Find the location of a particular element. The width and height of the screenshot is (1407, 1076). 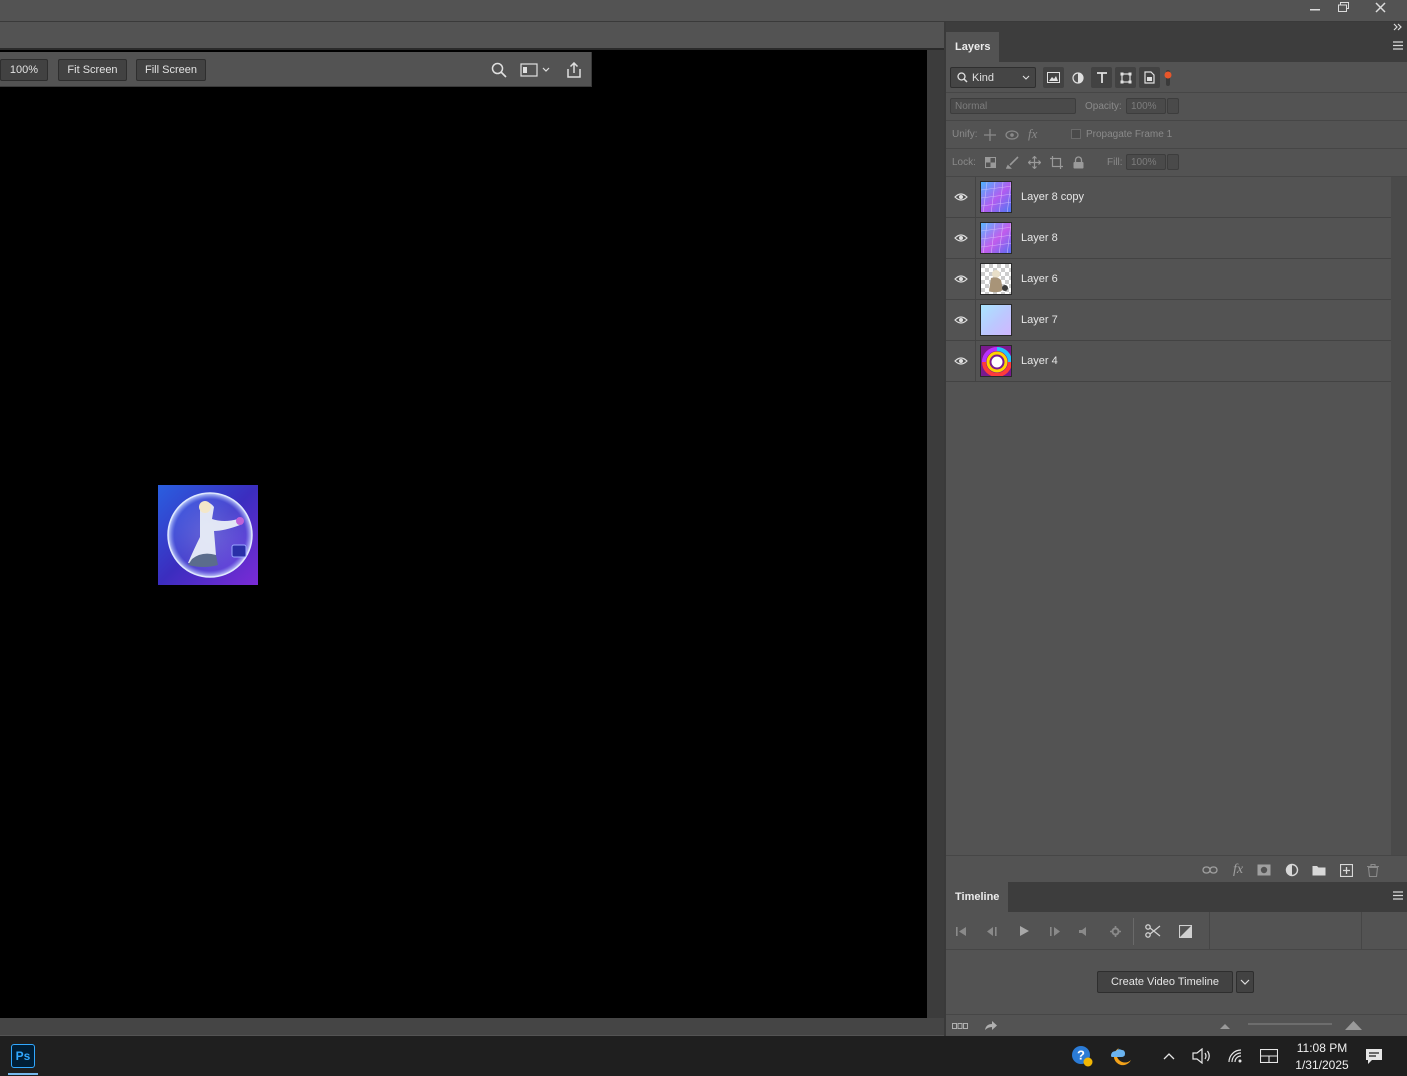

filter-adjustment-icon is located at coordinates (1077, 77).